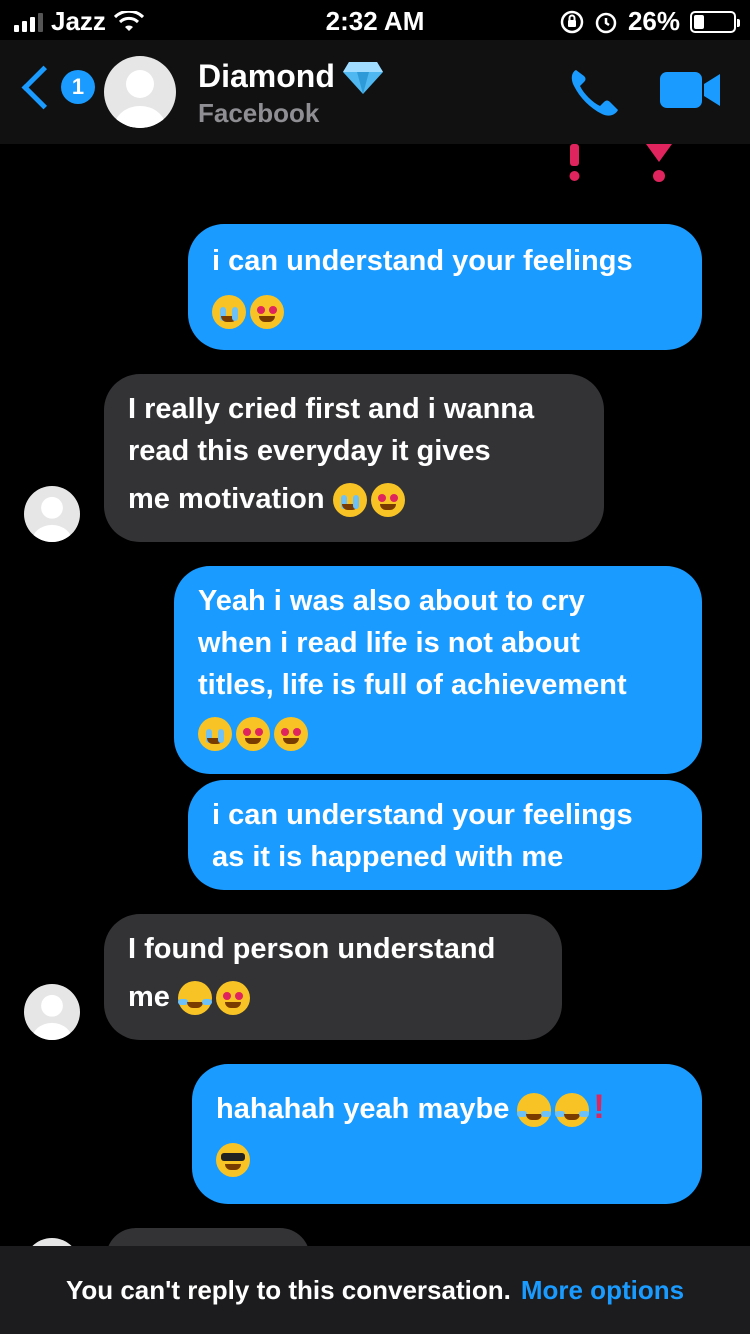 This screenshot has height=1334, width=750. Describe the element at coordinates (375, 20) in the screenshot. I see `status-bar: Jazz 2:32 AM 26%` at that location.